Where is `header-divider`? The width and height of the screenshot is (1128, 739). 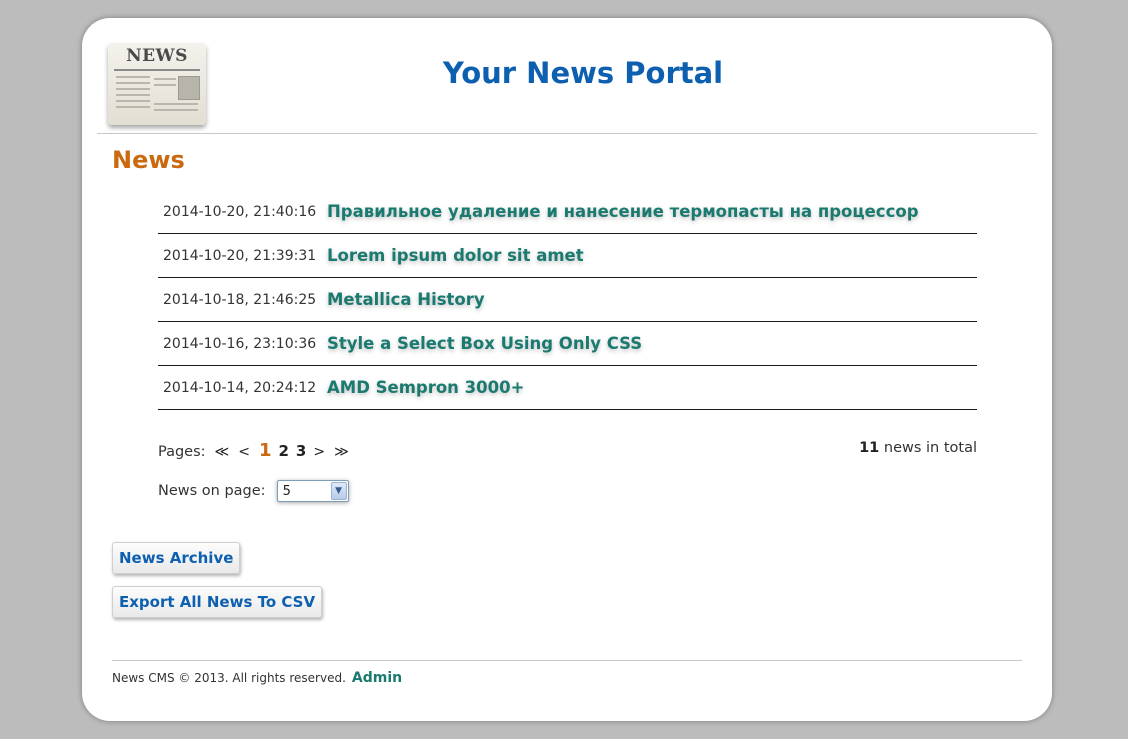
header-divider is located at coordinates (567, 133).